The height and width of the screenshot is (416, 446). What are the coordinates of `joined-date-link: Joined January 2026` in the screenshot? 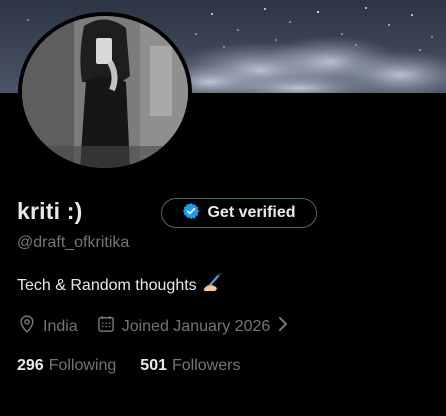 It's located at (193, 326).